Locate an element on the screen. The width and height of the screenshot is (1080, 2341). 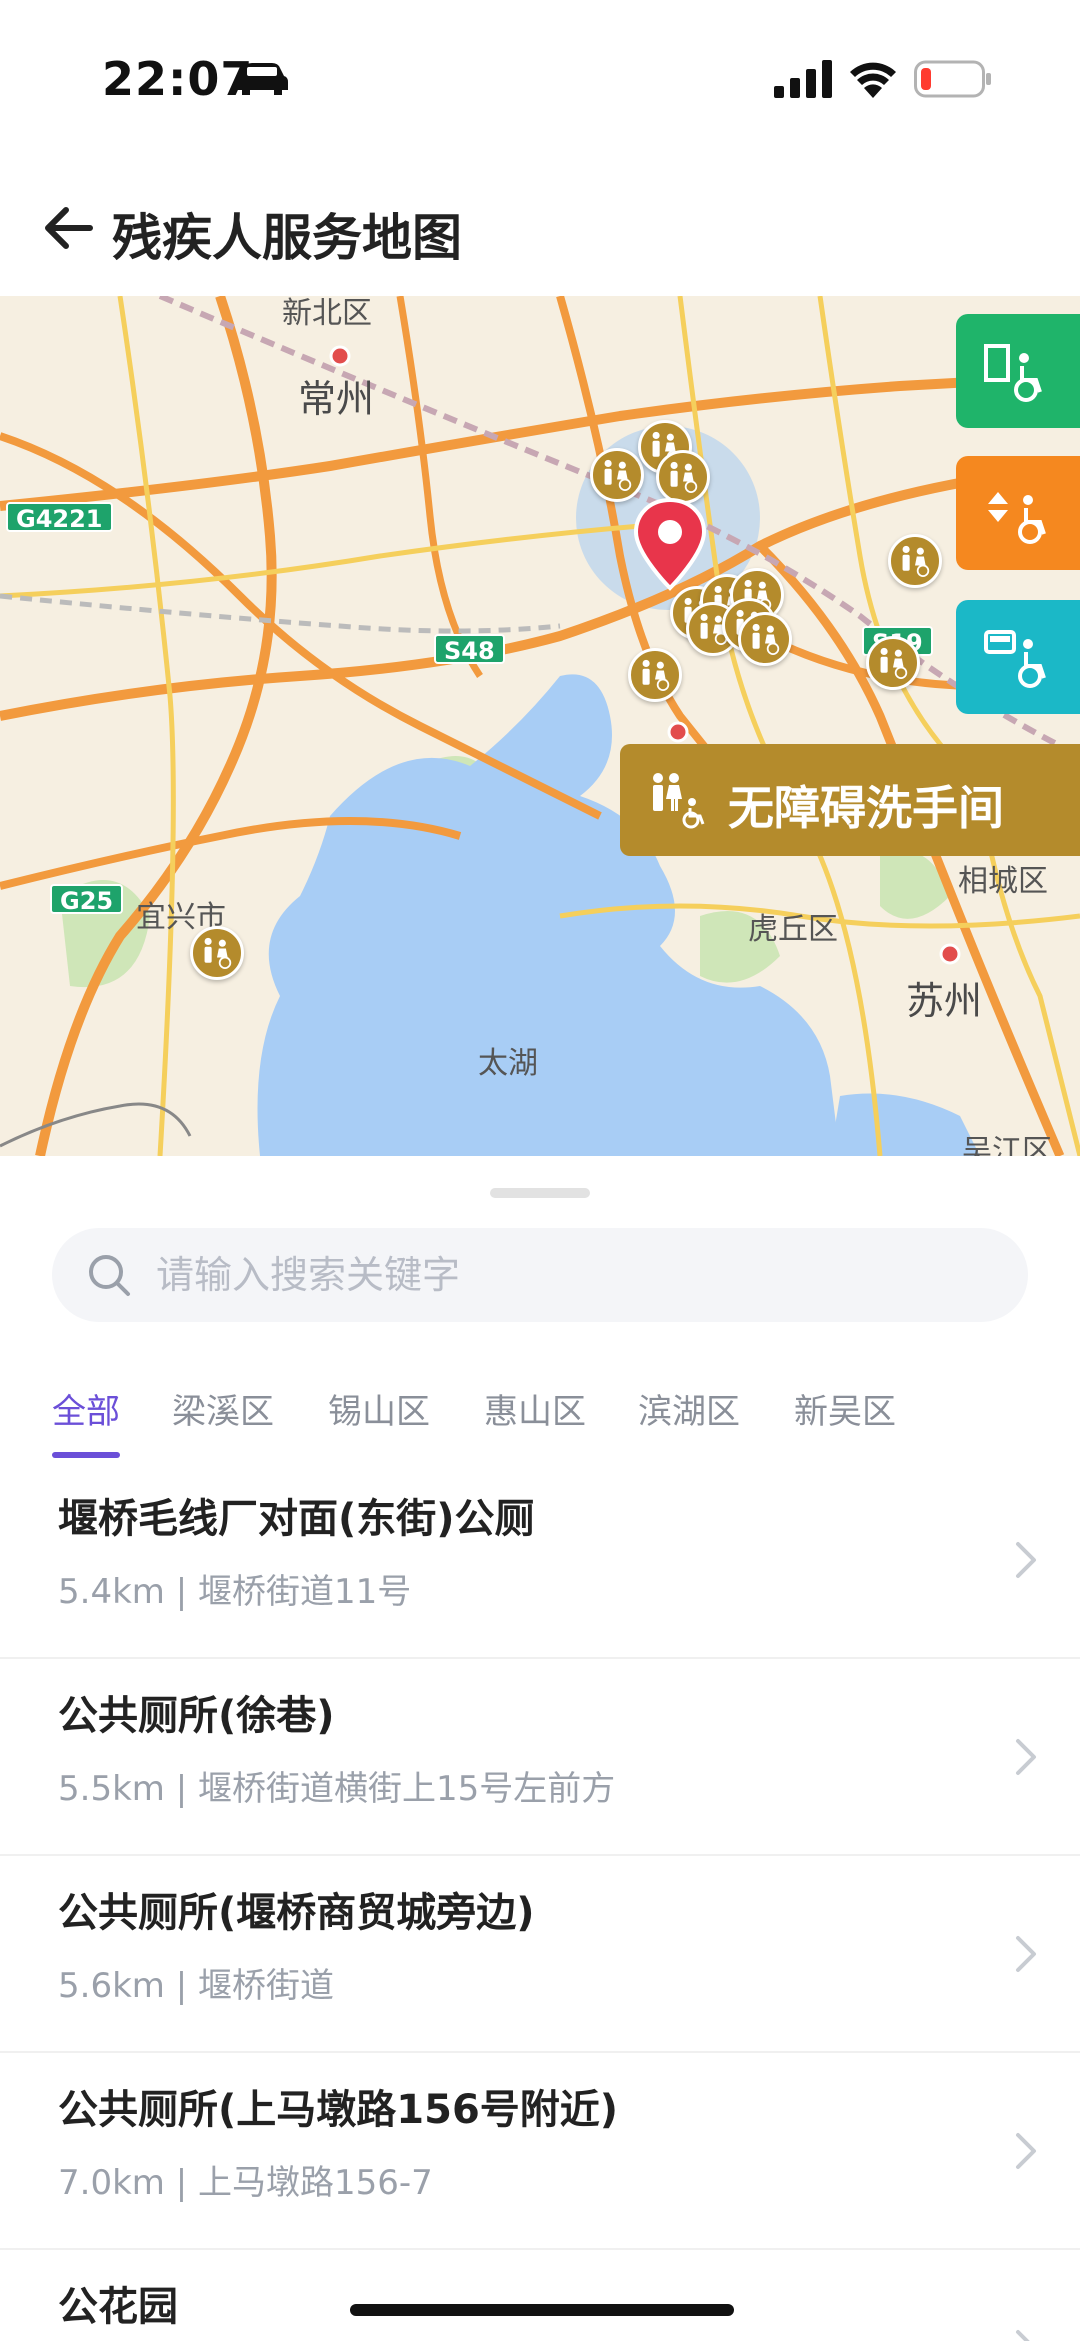
map-label: 相城区 is located at coordinates (1003, 881).